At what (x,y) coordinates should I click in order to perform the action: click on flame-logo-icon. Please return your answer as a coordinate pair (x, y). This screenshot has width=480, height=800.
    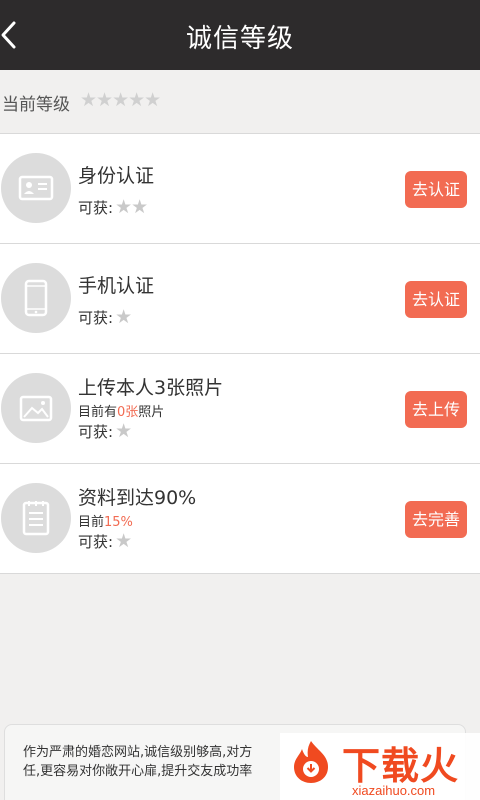
    Looking at the image, I should click on (311, 762).